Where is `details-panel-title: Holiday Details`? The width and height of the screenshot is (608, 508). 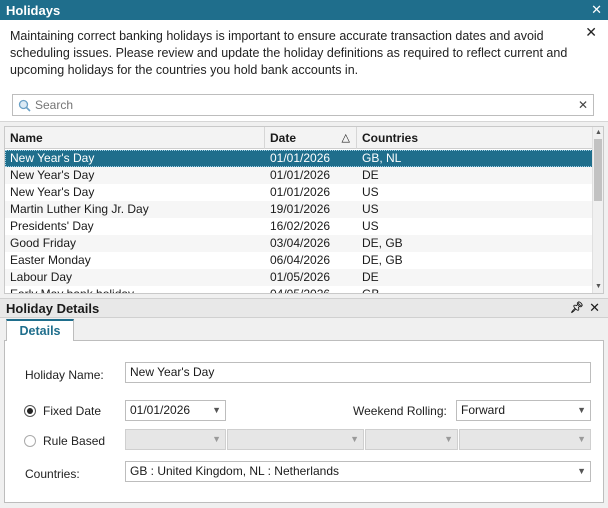 details-panel-title: Holiday Details is located at coordinates (53, 308).